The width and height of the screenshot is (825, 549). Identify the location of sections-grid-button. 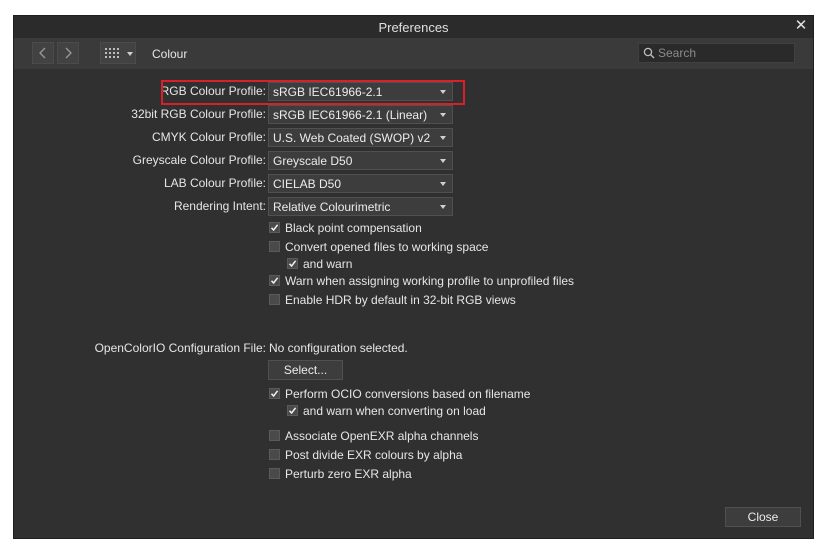
(118, 53).